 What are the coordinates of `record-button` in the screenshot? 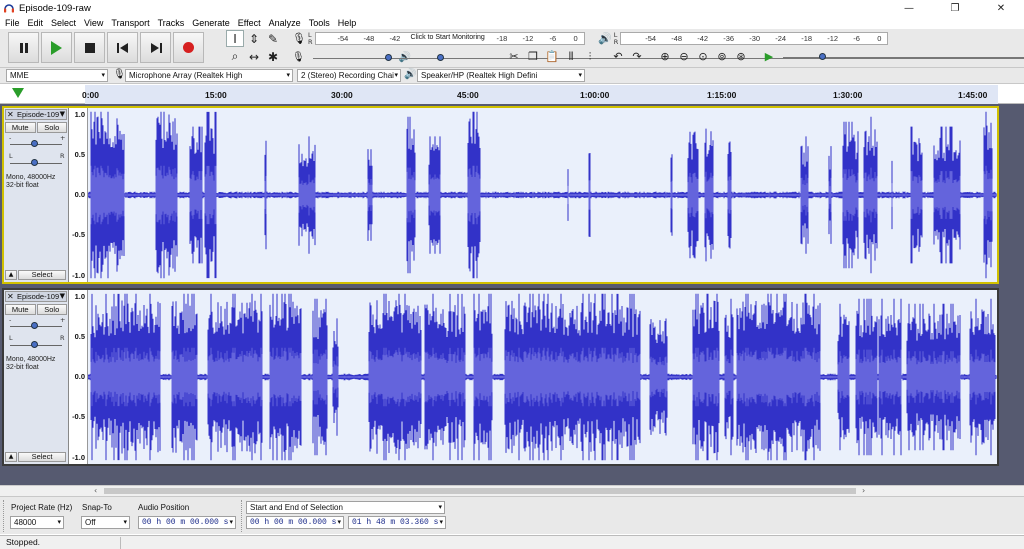 It's located at (188, 47).